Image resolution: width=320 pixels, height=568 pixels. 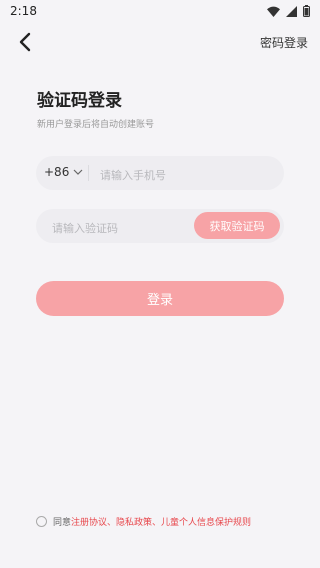 I want to click on status-bar: 2:18, so click(x=160, y=12).